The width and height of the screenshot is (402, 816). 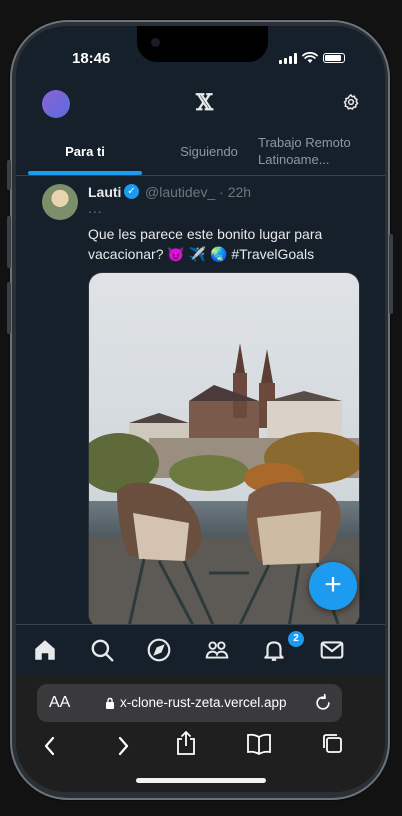 I want to click on back-icon, so click(x=50, y=746).